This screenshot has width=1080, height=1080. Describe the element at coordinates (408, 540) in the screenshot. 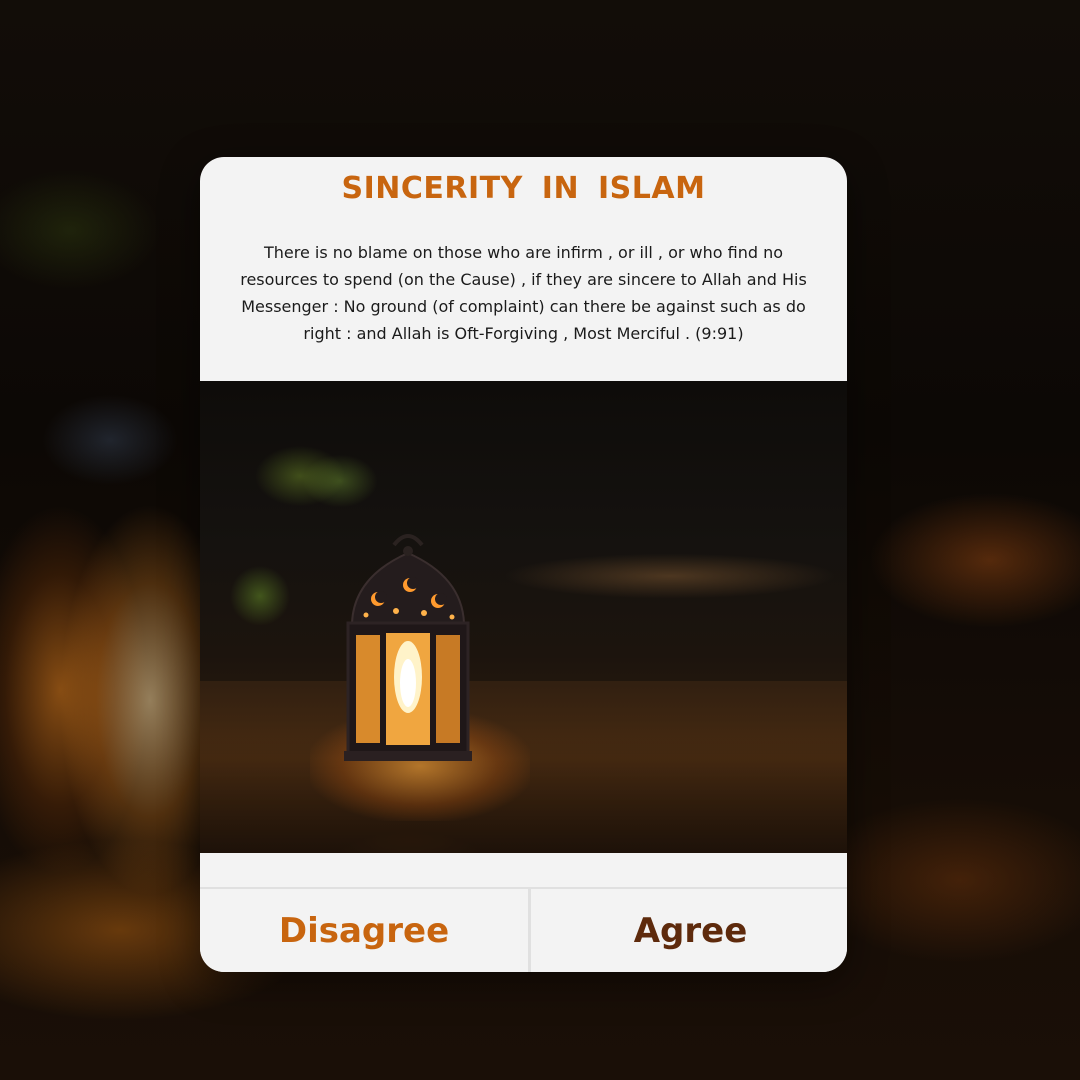

I see `lantern-handle` at that location.